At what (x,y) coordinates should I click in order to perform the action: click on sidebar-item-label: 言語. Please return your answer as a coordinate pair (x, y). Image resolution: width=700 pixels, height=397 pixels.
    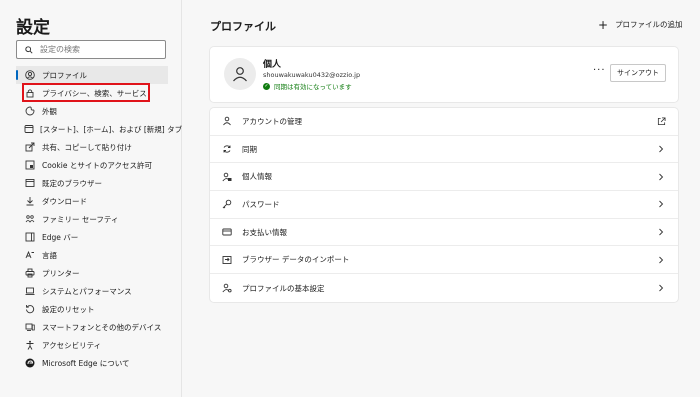
    Looking at the image, I should click on (49, 255).